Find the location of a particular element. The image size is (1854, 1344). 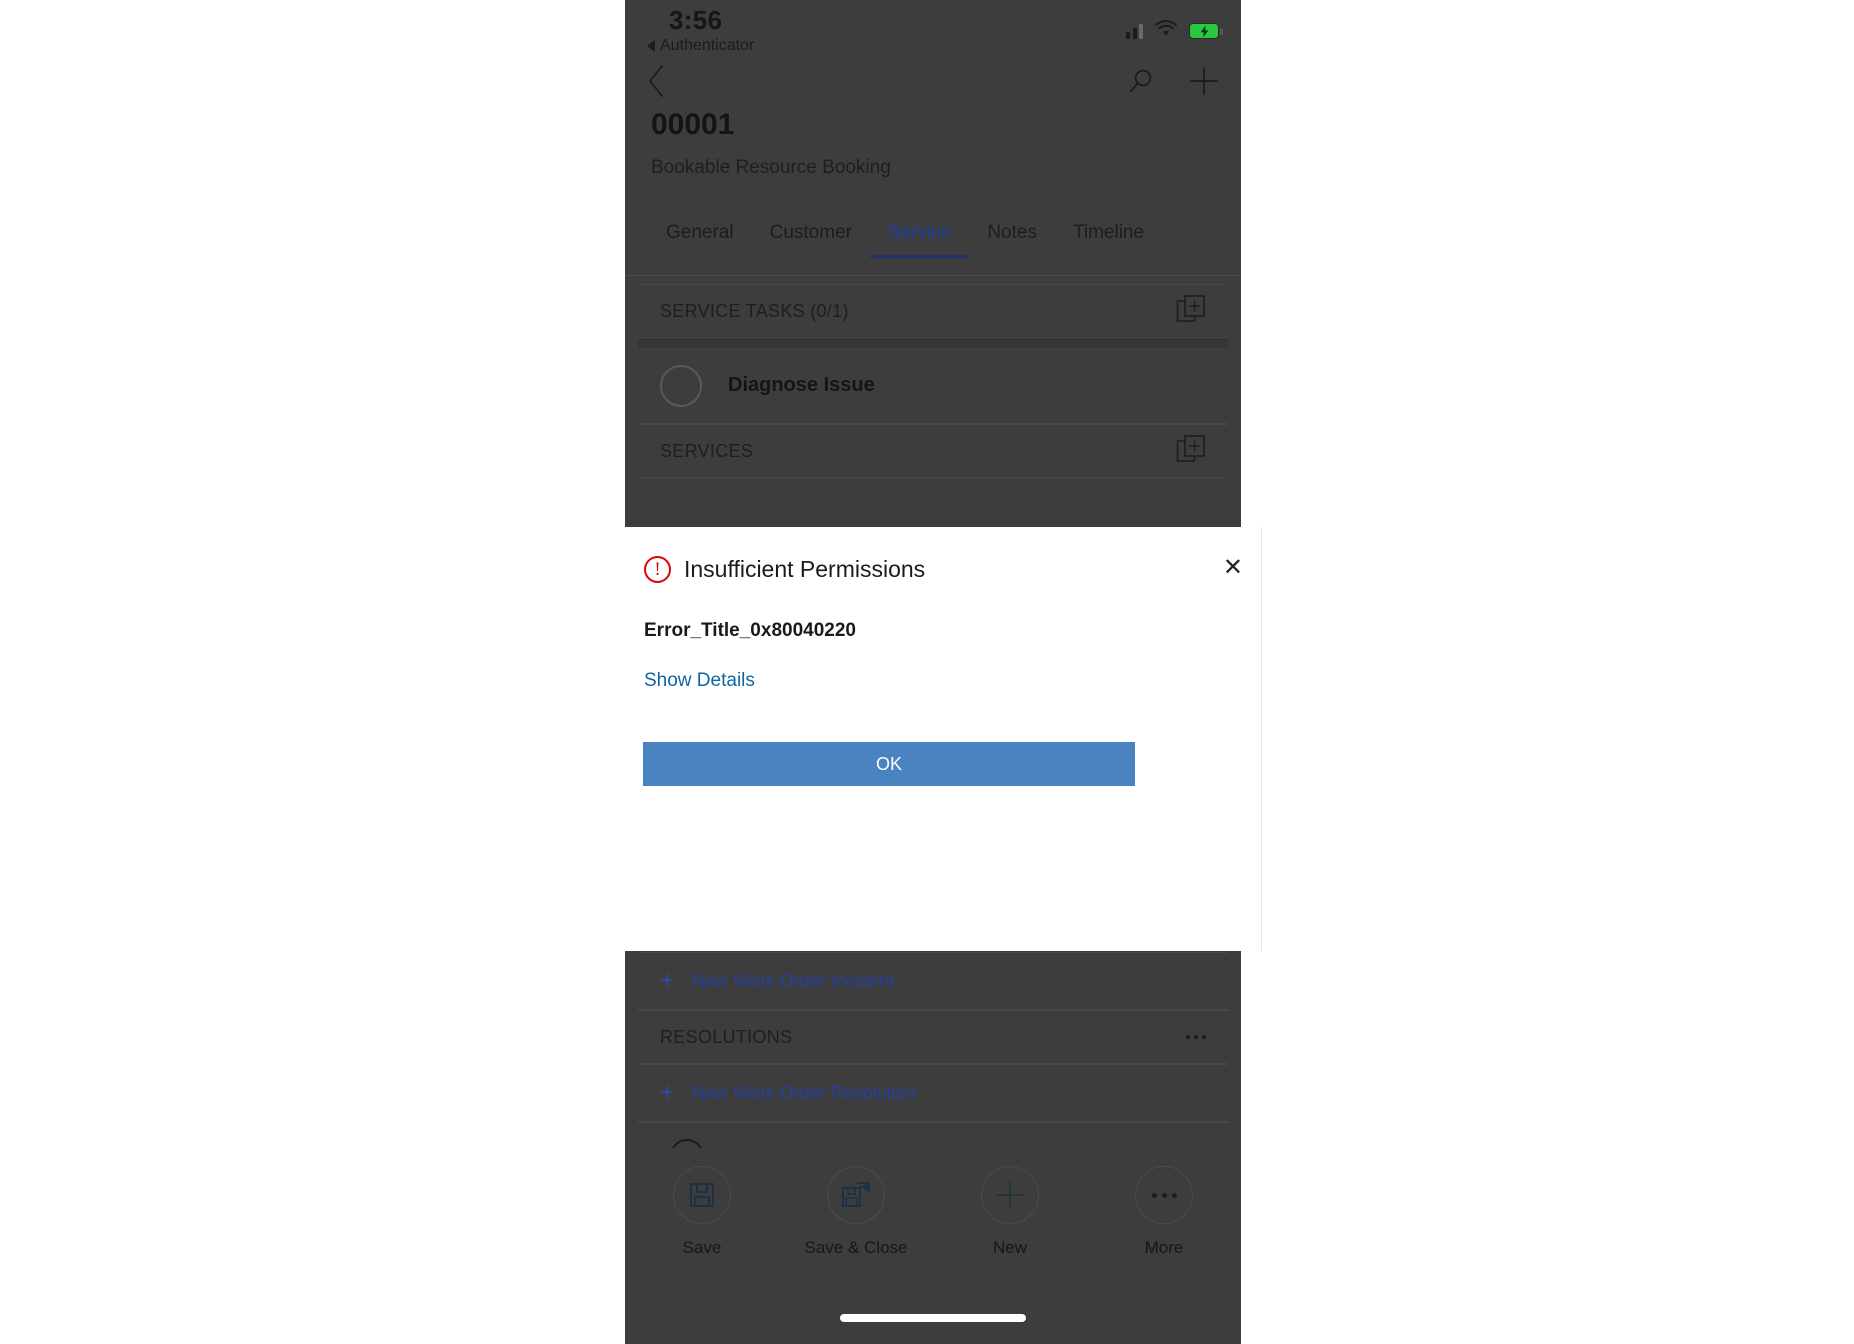

dialog-title-row: ! Insufficient Permissions ✕ is located at coordinates (943, 569).